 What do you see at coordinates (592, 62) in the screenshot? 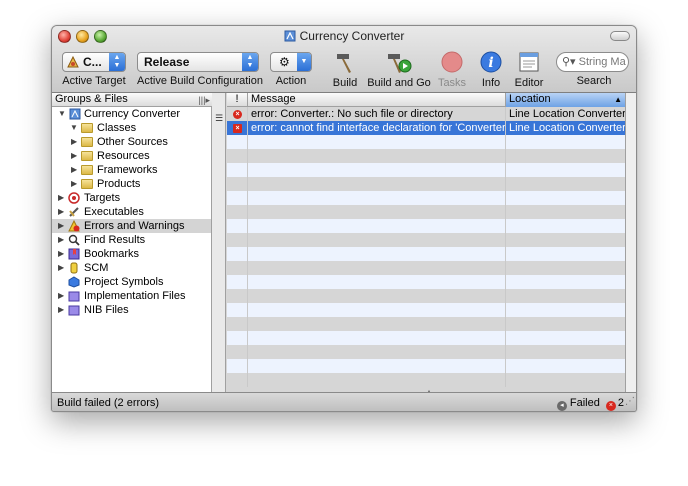
I see `search-field: ⚲▾ String Ma` at bounding box center [592, 62].